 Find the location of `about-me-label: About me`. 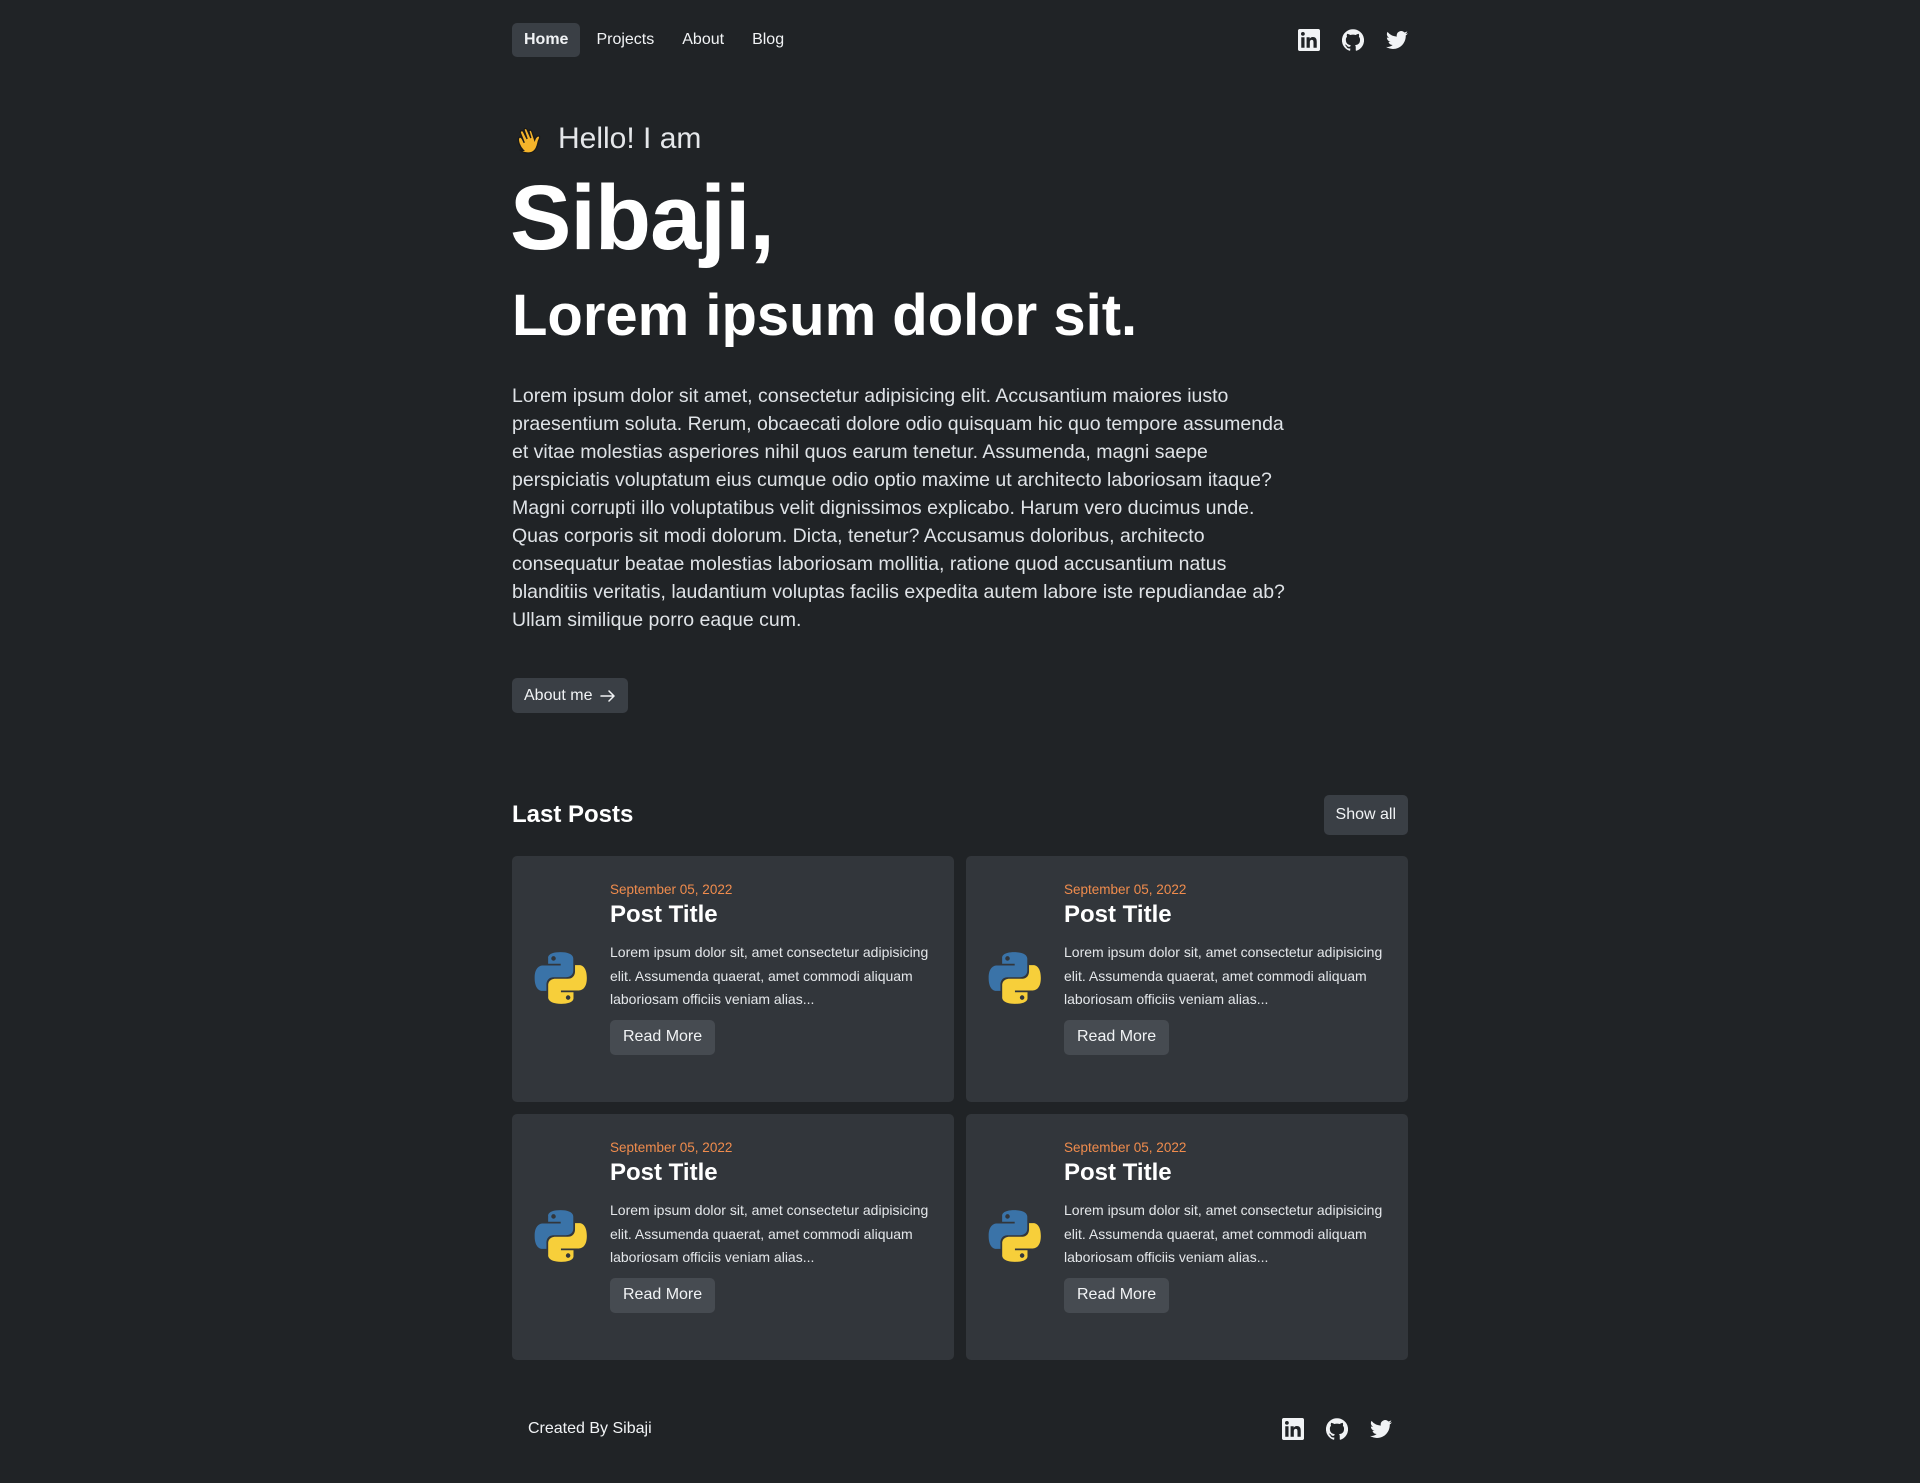

about-me-label: About me is located at coordinates (558, 695).